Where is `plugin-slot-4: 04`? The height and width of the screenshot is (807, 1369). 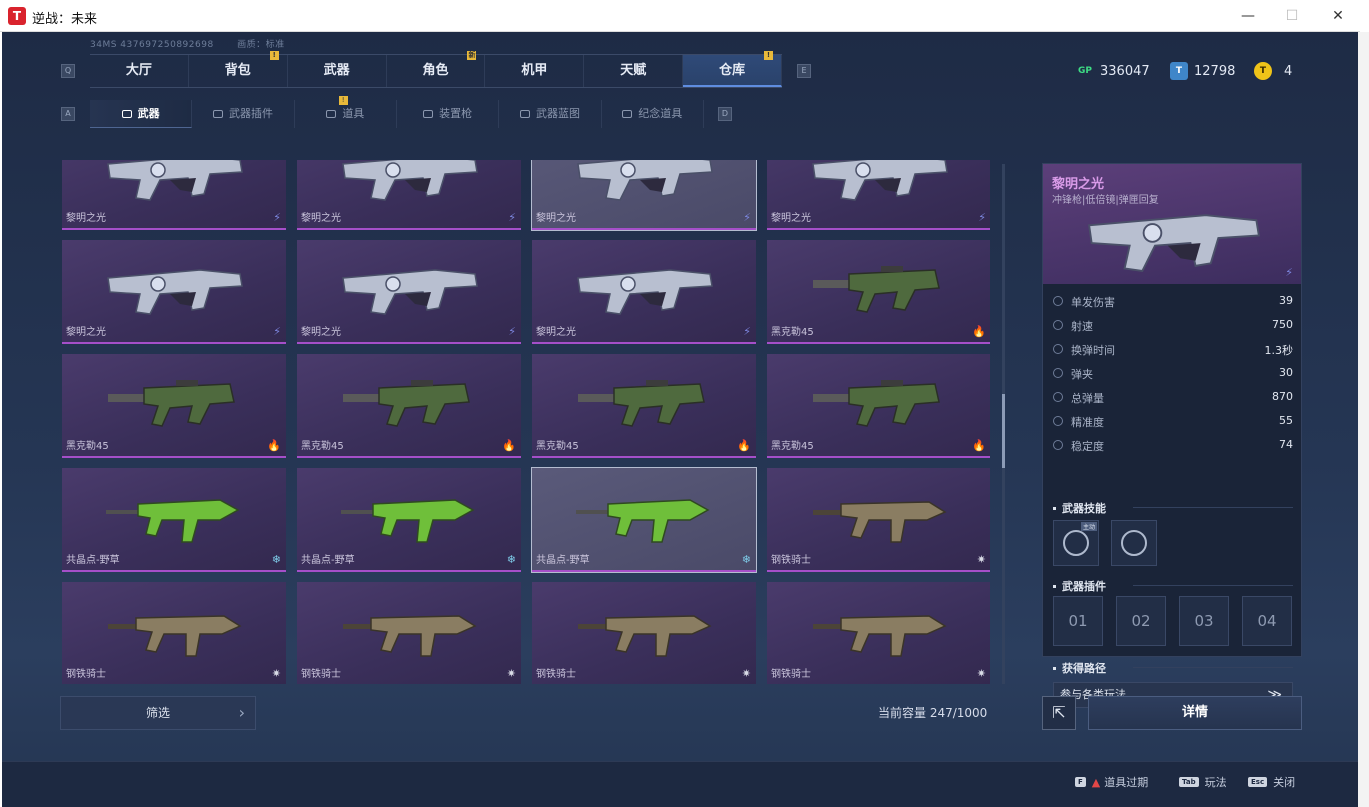
plugin-slot-4: 04 is located at coordinates (1267, 621).